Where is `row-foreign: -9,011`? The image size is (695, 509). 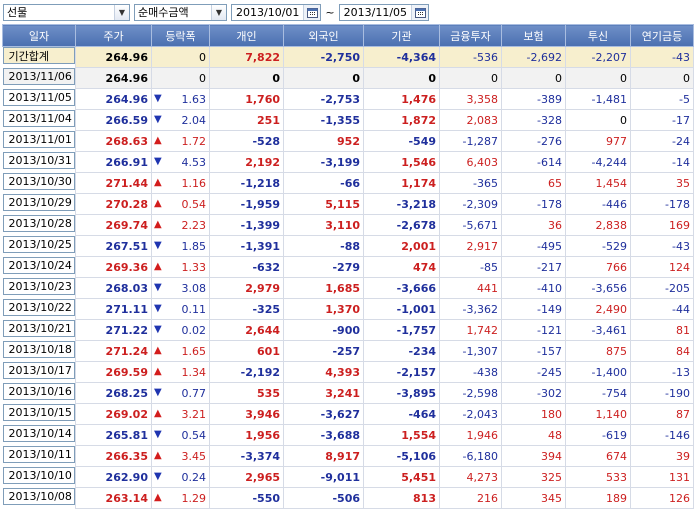 row-foreign: -9,011 is located at coordinates (323, 477).